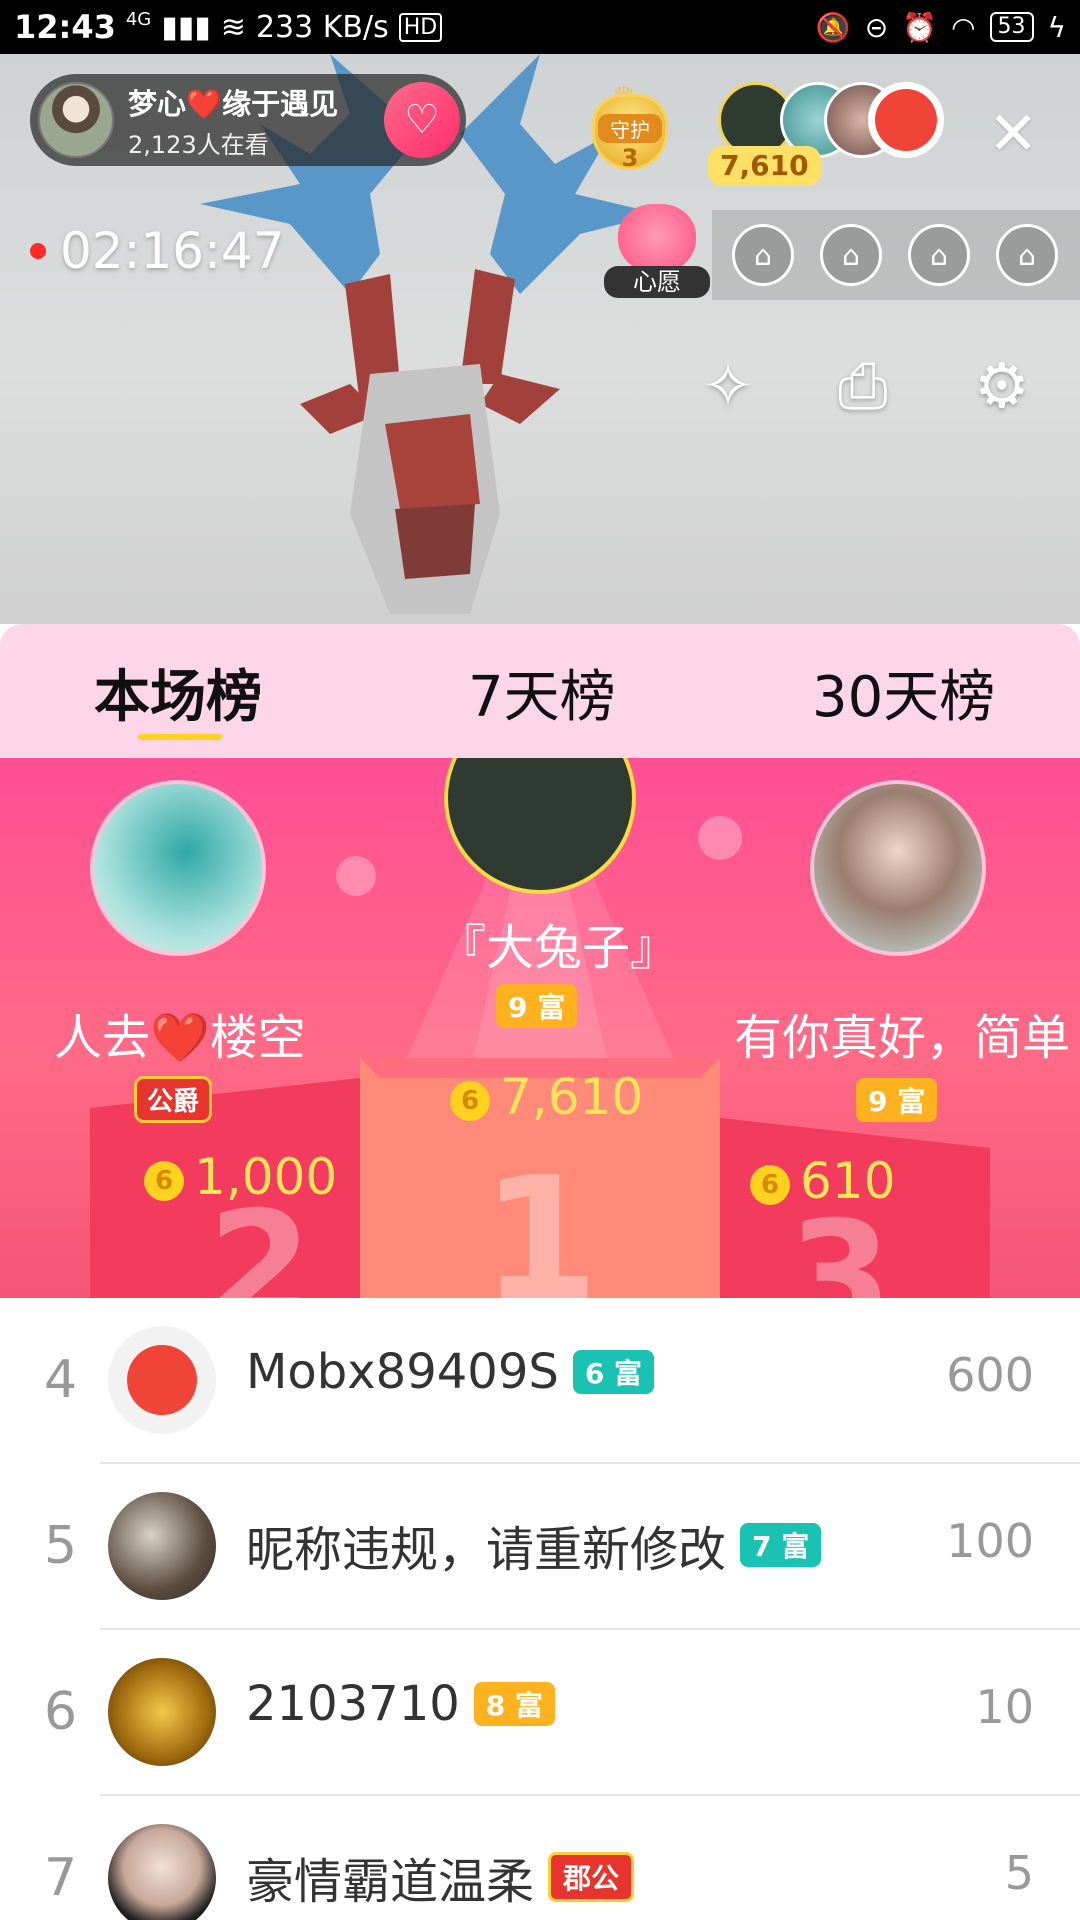  I want to click on list-item: 6 2103710 8 富 10, so click(540, 1713).